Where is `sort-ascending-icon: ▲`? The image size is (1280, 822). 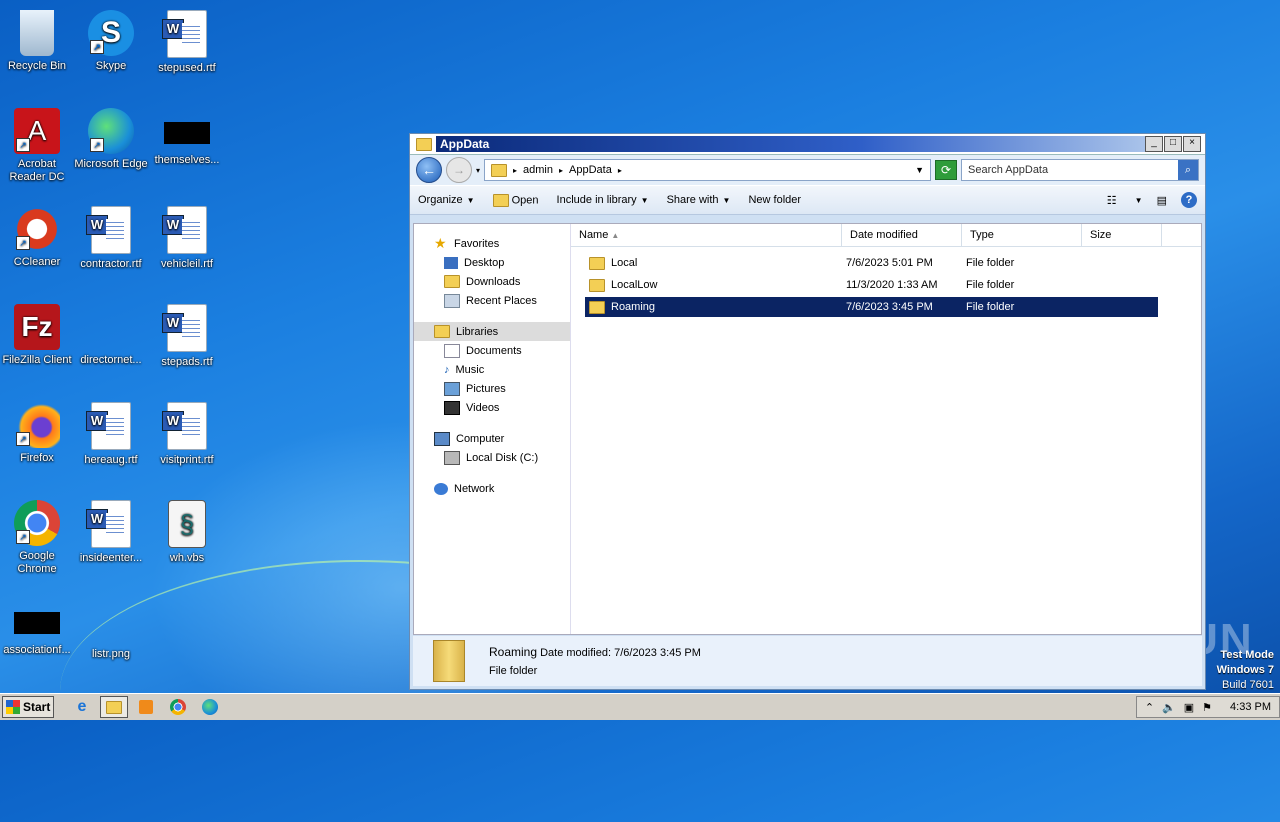 sort-ascending-icon: ▲ is located at coordinates (615, 235).